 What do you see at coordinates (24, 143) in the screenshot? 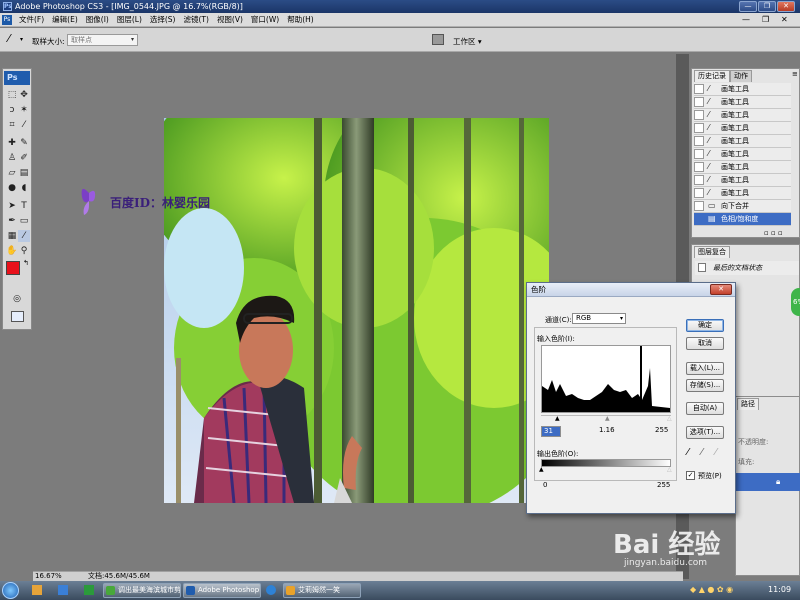
I see `brush-tool-icon: ✎` at bounding box center [24, 143].